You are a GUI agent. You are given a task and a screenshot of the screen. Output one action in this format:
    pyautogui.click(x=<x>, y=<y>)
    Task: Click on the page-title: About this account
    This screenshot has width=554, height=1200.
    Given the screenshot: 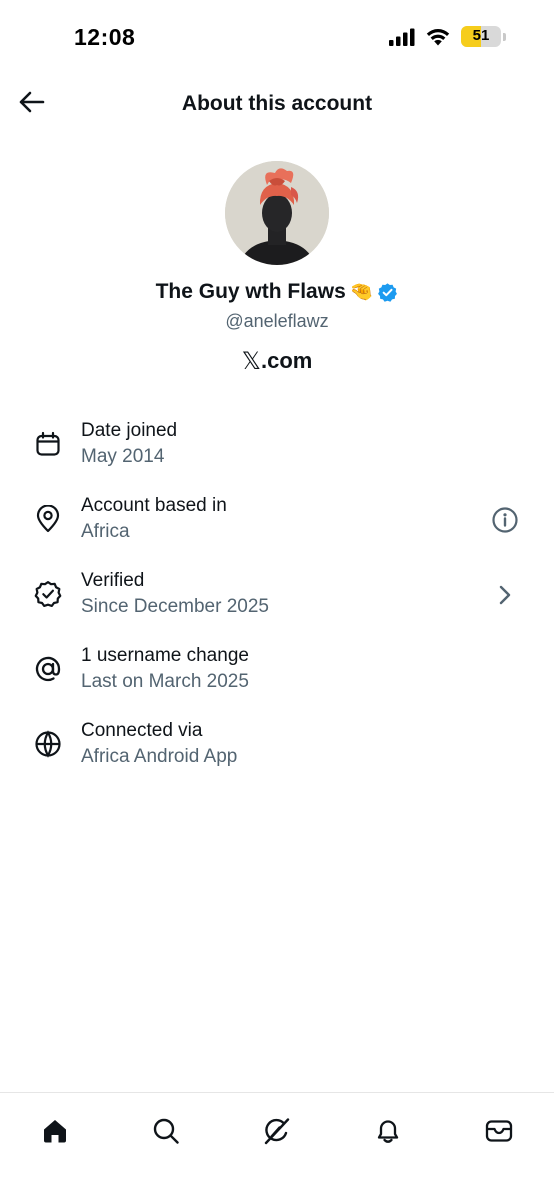 What is the action you would take?
    pyautogui.click(x=277, y=103)
    